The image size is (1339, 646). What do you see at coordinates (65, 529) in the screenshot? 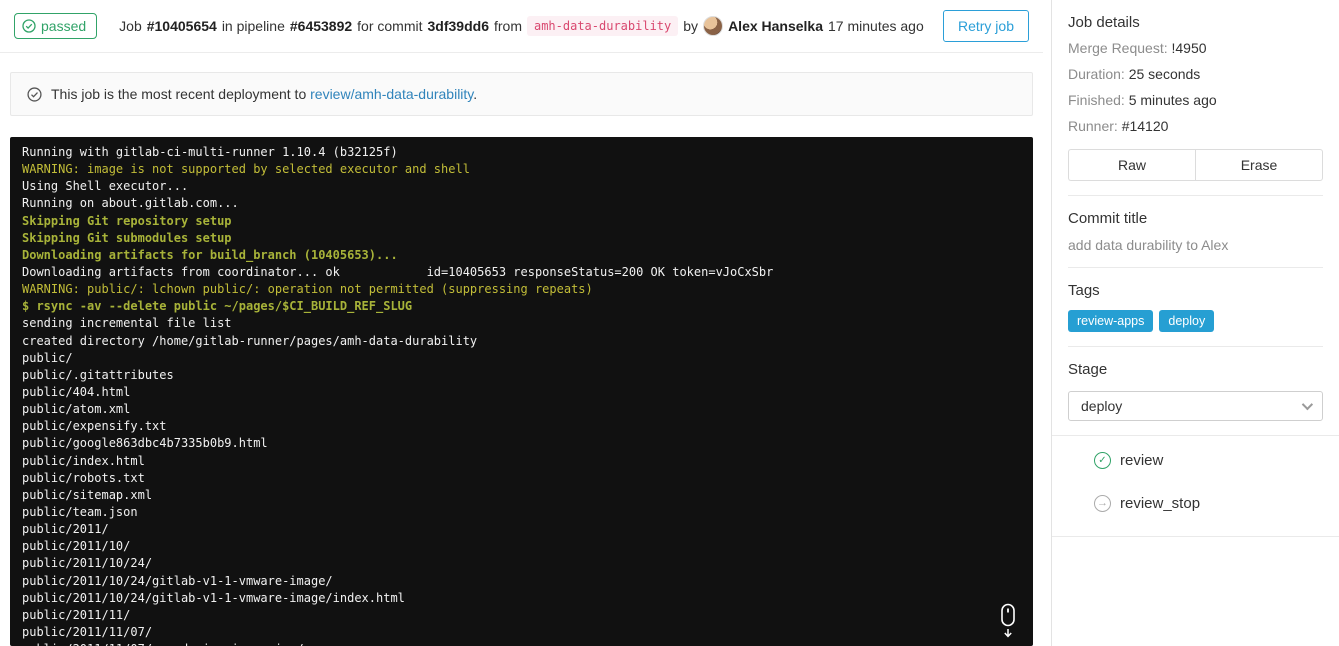
I see `log-line: public/2011/` at bounding box center [65, 529].